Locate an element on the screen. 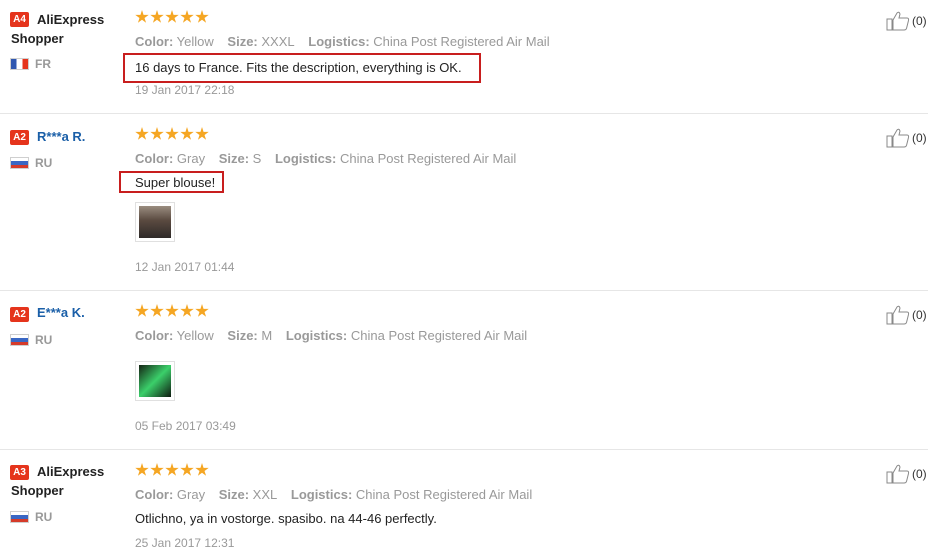 The height and width of the screenshot is (553, 940). flag-fr-icon is located at coordinates (19, 64).